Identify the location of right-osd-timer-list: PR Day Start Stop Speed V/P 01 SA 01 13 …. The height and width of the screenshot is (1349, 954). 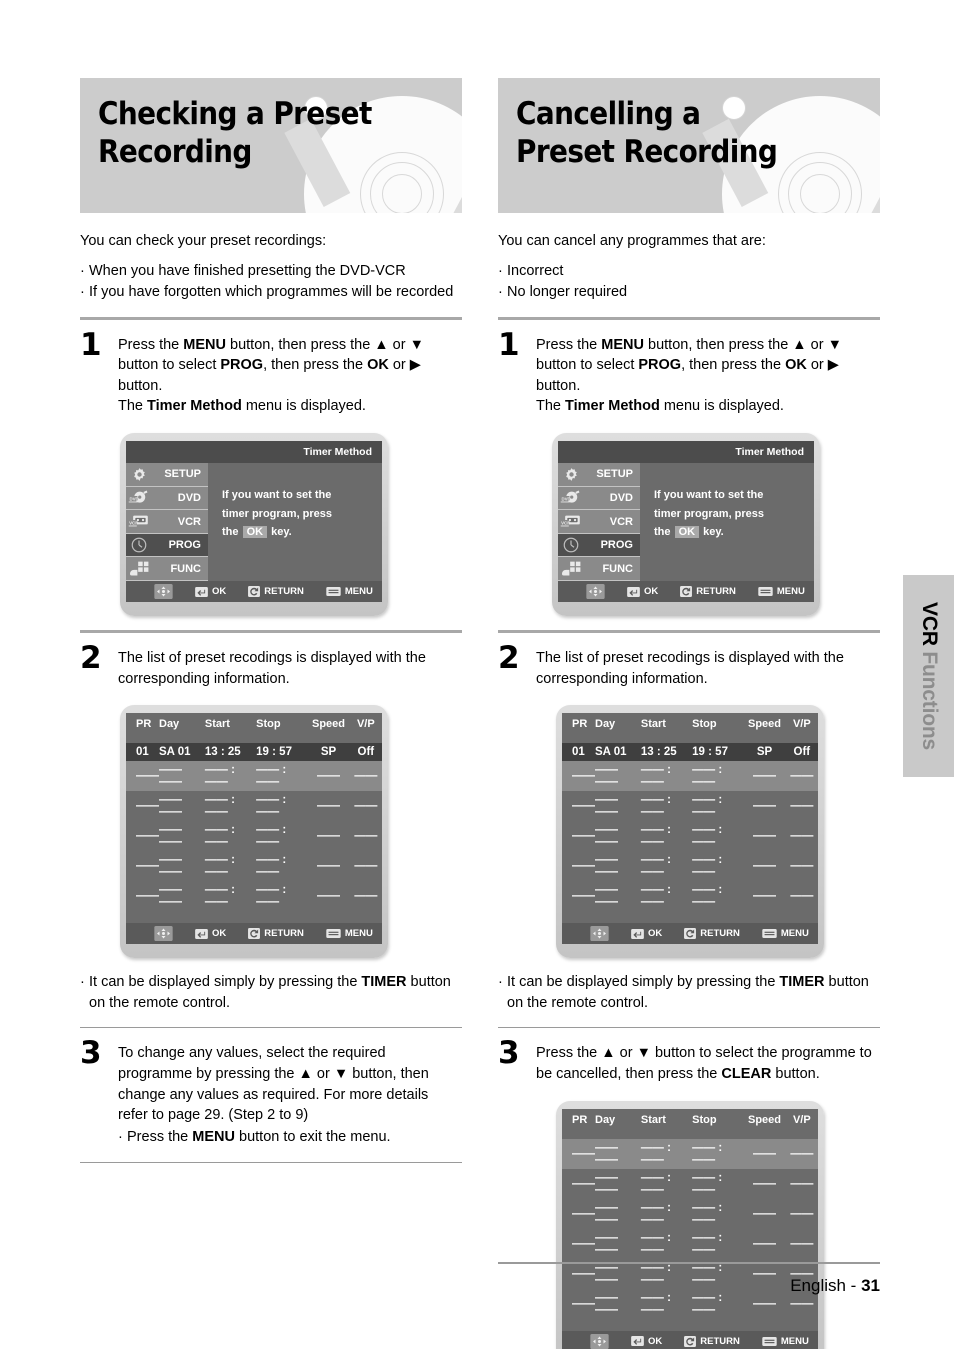
(718, 832).